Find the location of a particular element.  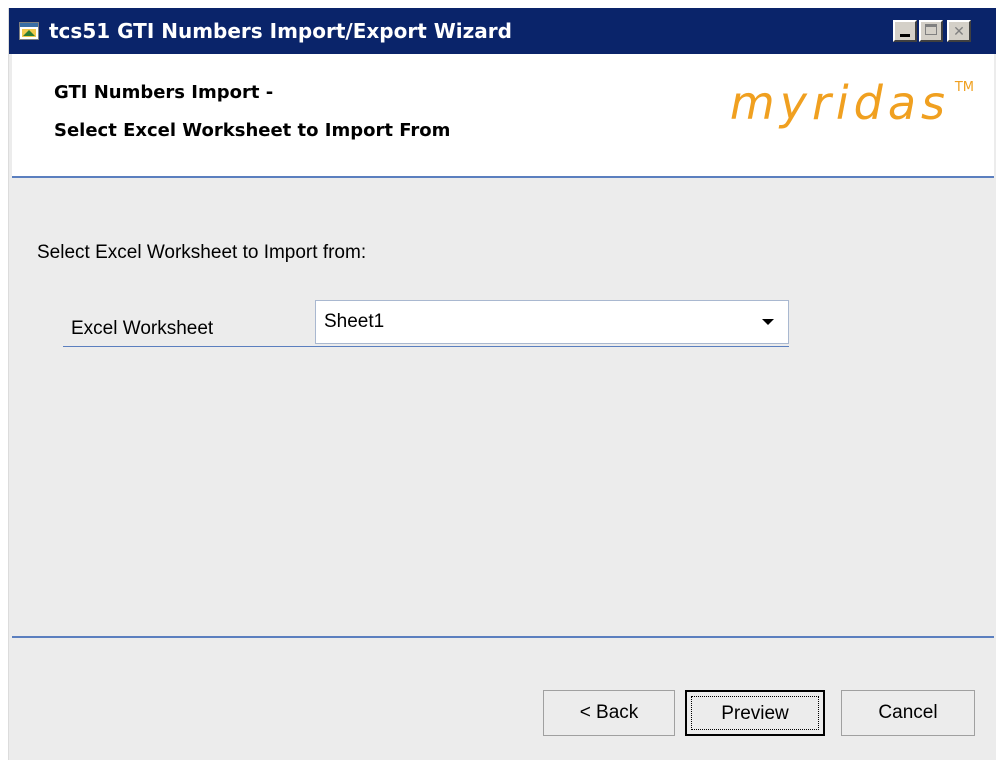

worksheet-field-row: Excel Worksheet Sheet1 is located at coordinates (426, 323).